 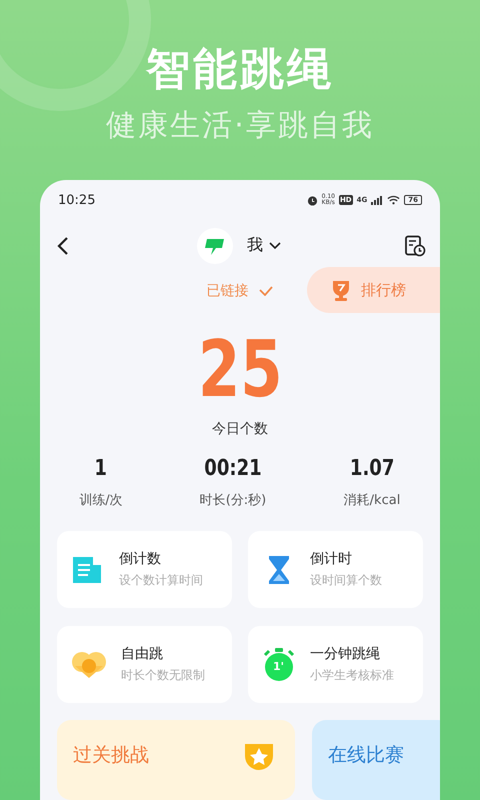 I want to click on alarm-icon, so click(x=312, y=200).